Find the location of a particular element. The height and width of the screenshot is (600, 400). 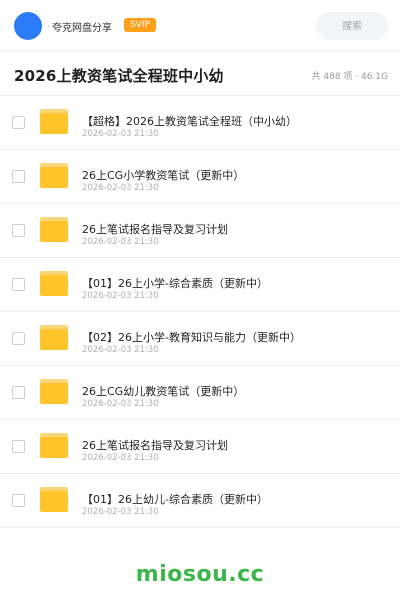

search-box is located at coordinates (352, 26).